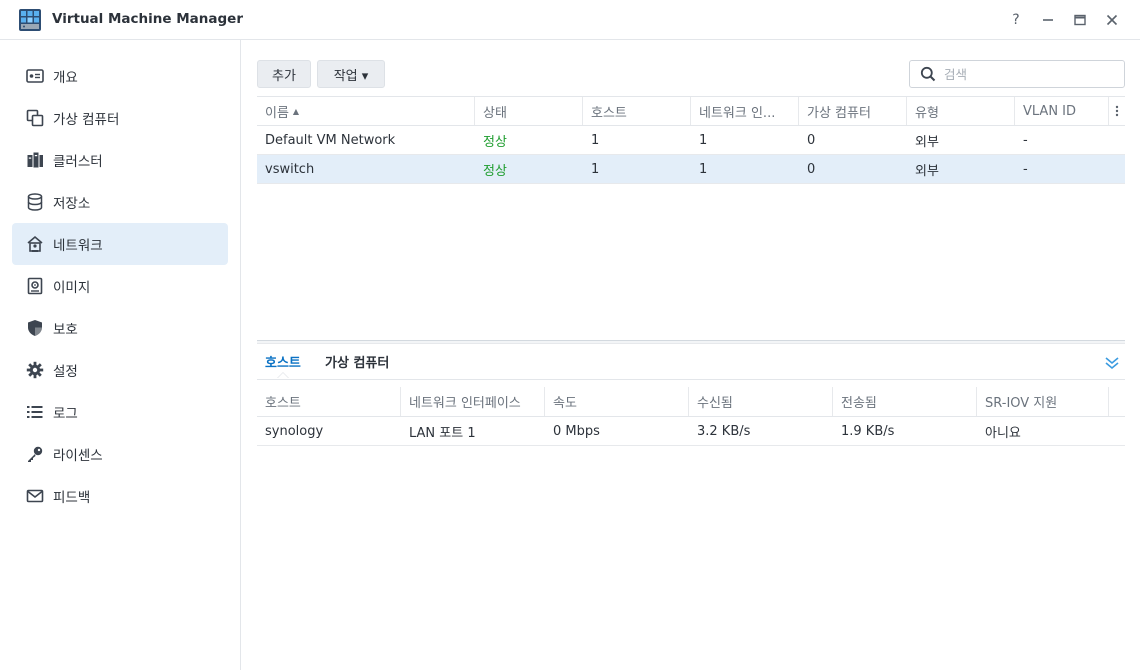  What do you see at coordinates (283, 375) in the screenshot?
I see `active-tab-indicator` at bounding box center [283, 375].